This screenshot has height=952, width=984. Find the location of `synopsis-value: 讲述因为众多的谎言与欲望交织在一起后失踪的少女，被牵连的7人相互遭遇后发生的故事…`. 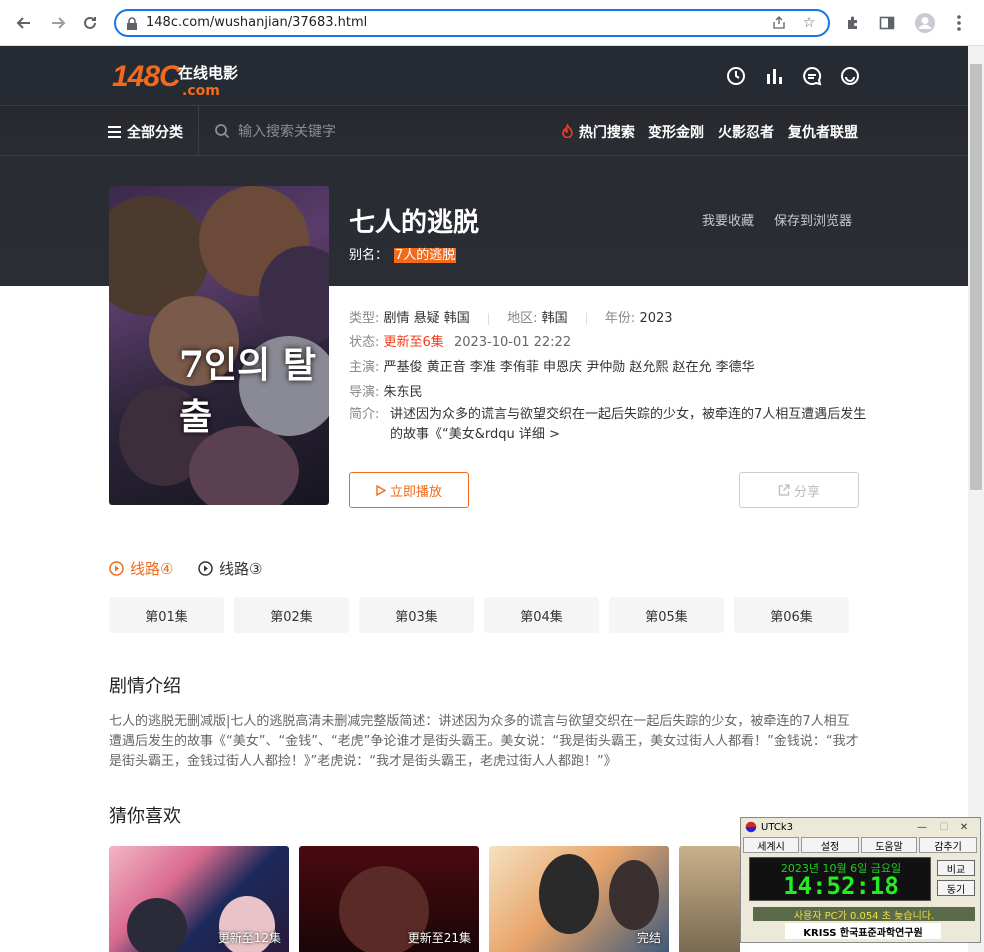

synopsis-value: 讲述因为众多的谎言与欲望交织在一起后失踪的少女，被牵连的7人相互遭遇后发生的故事… is located at coordinates (629, 425).